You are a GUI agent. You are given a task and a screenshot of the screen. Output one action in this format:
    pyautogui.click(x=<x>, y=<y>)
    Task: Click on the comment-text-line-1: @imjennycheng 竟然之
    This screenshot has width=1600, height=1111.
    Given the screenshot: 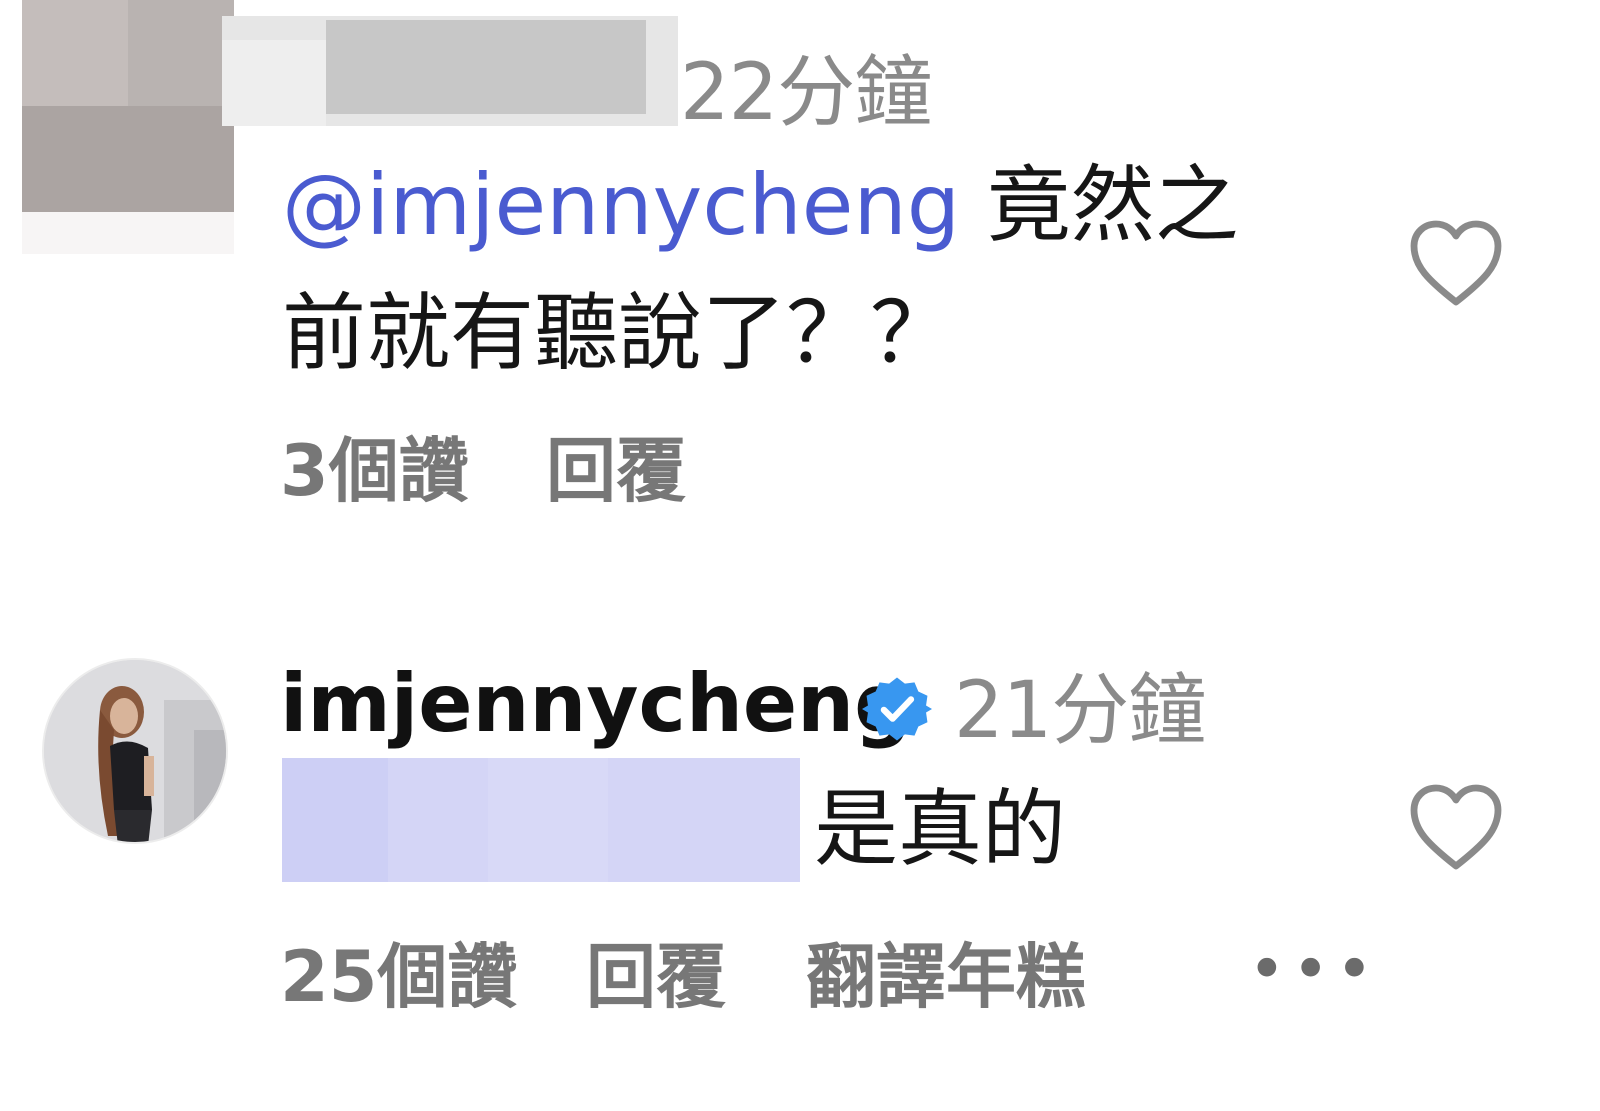 What is the action you would take?
    pyautogui.click(x=760, y=205)
    